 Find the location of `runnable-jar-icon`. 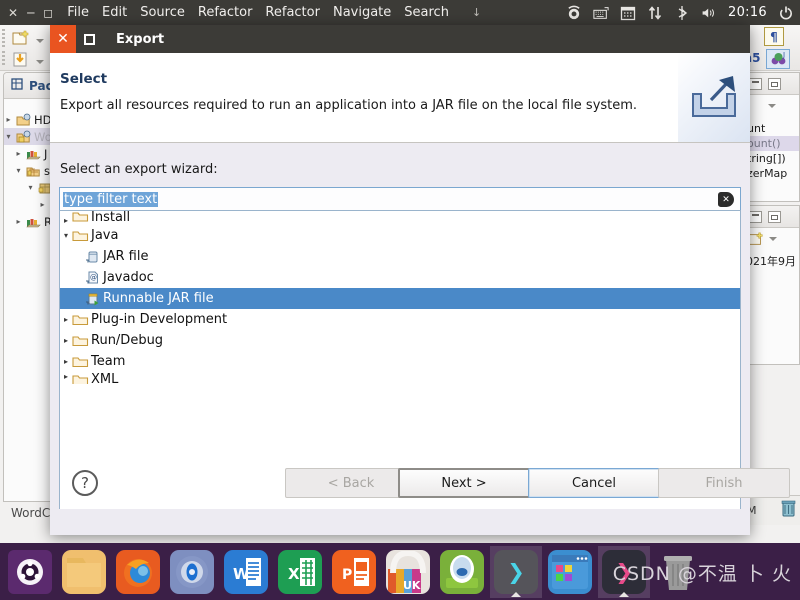

runnable-jar-icon is located at coordinates (92, 299).